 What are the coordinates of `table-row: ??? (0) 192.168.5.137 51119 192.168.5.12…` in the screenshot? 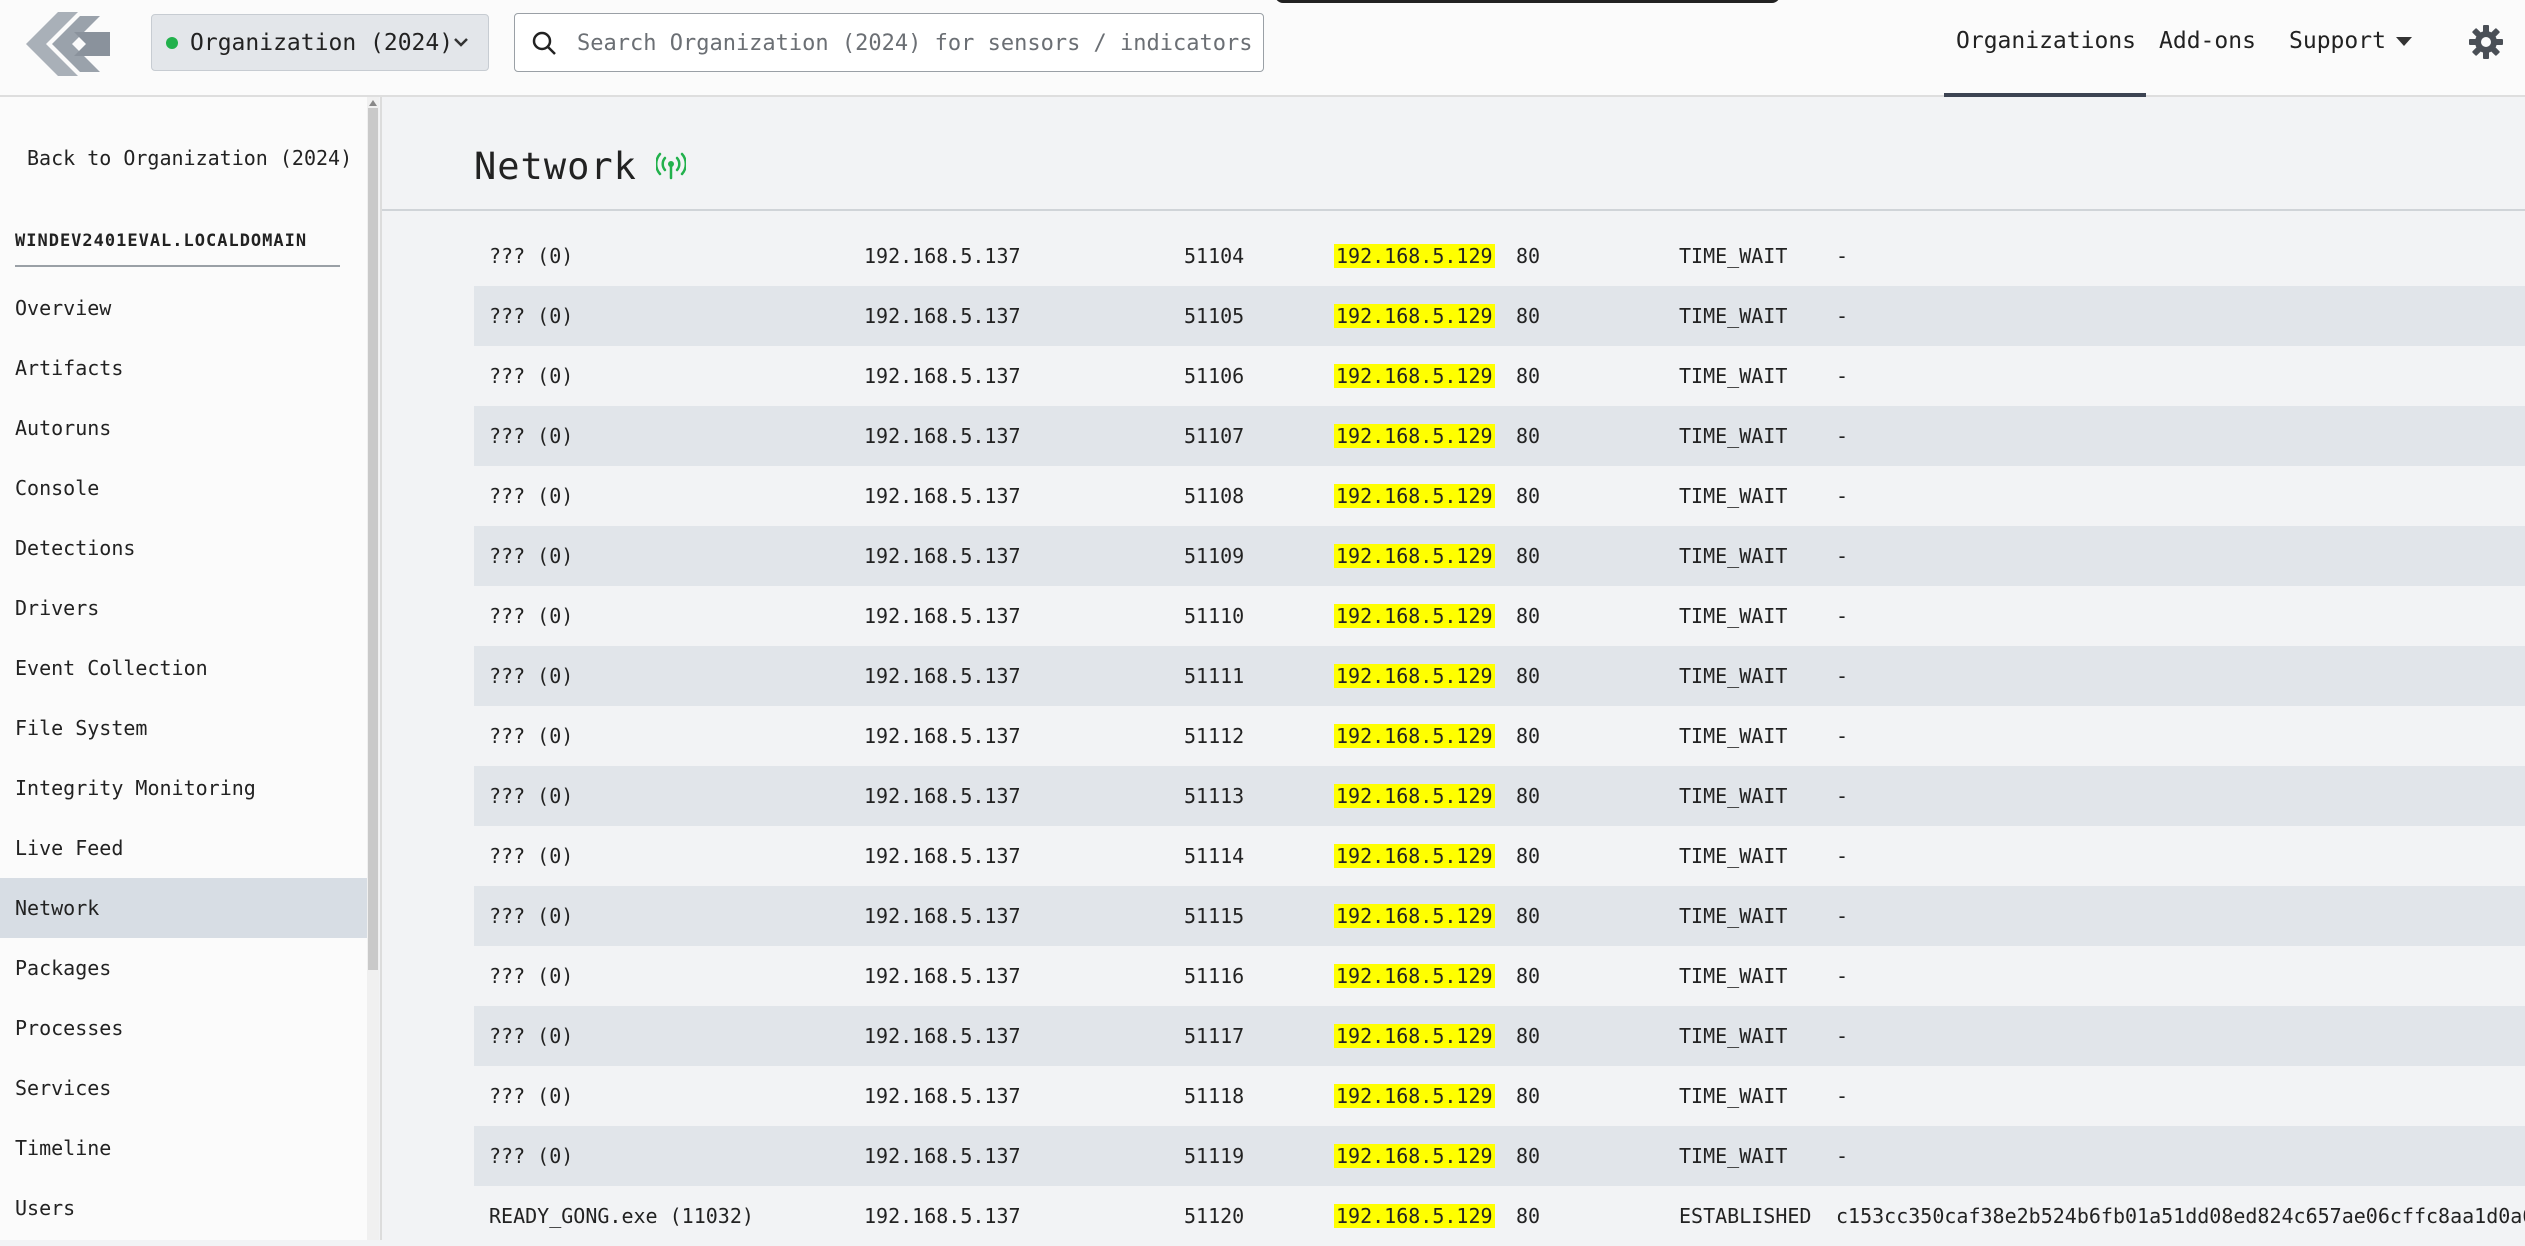 It's located at (1499, 1156).